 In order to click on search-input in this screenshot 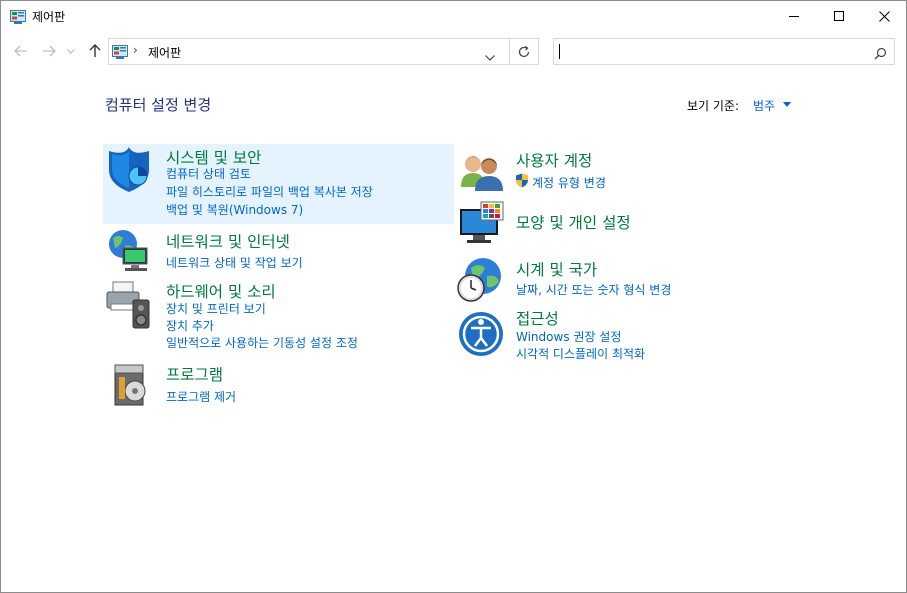, I will do `click(724, 51)`.